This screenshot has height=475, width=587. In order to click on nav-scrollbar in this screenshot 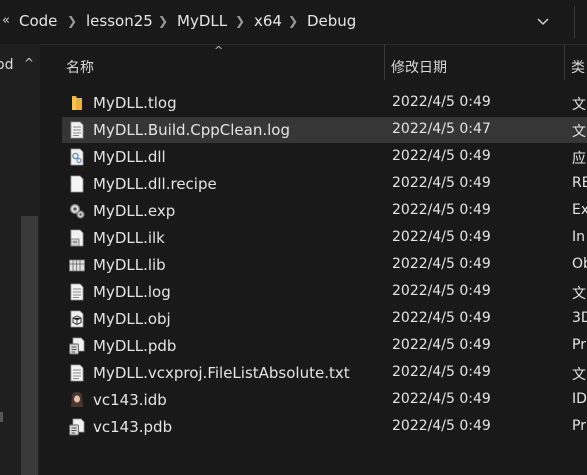, I will do `click(29, 345)`.